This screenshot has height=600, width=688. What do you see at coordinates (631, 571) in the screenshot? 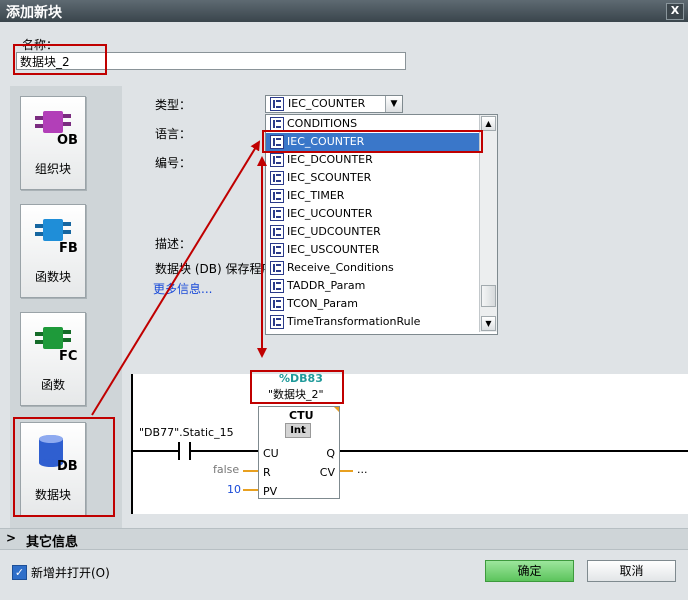
I see `cancel-button: 取消` at bounding box center [631, 571].